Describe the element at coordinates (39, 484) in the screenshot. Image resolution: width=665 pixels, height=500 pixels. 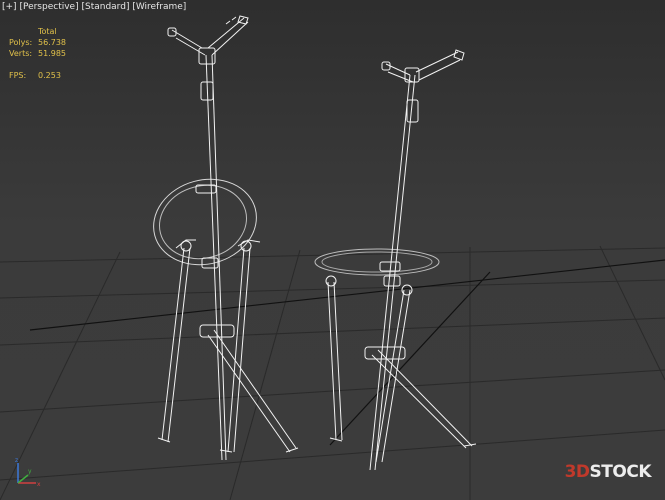
I see `axis-x-label: x` at that location.